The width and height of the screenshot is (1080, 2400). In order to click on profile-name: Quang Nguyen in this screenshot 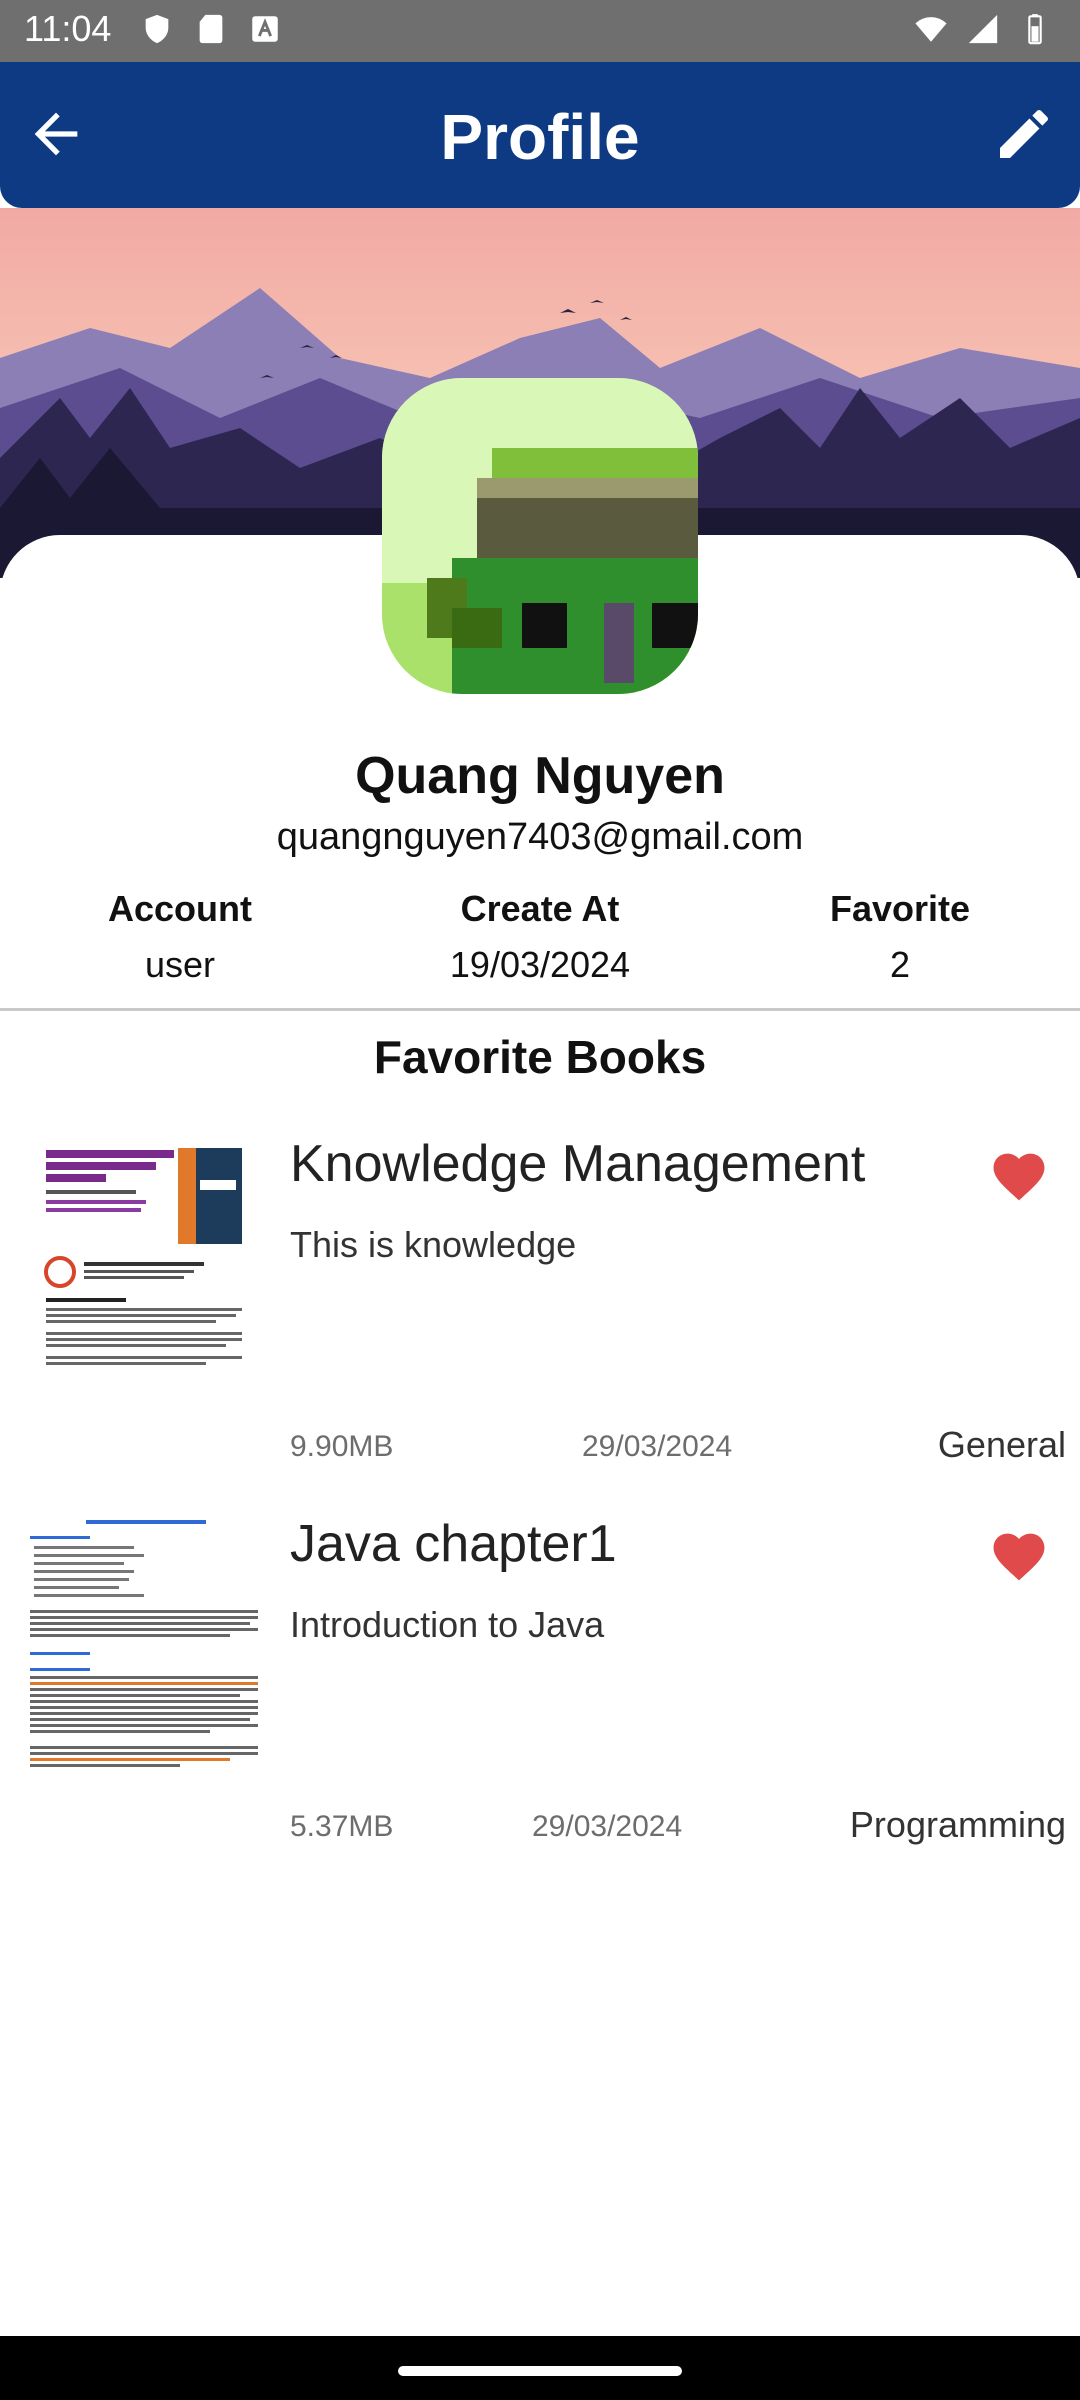, I will do `click(540, 776)`.